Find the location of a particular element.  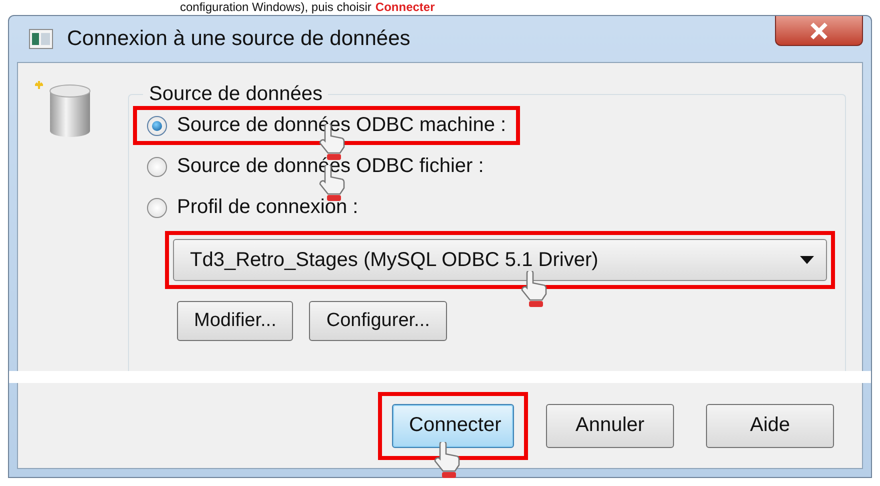

window-title: Connexion à une source de données is located at coordinates (238, 39).